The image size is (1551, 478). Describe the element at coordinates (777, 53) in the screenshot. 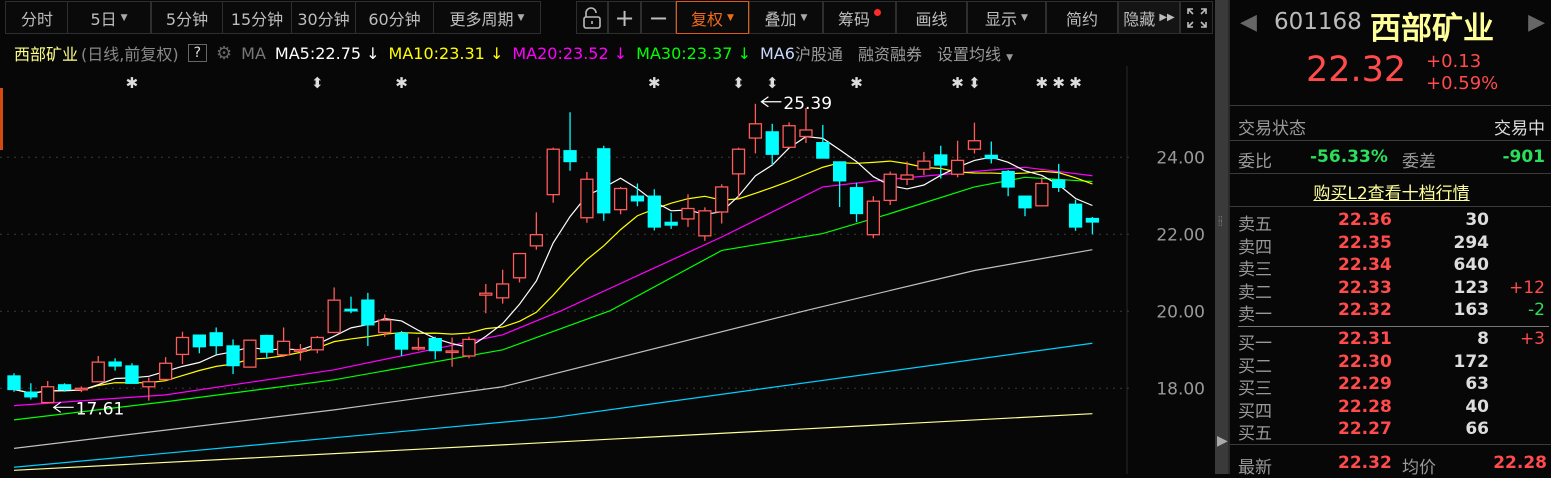

I see `ma6-label: MA6` at that location.